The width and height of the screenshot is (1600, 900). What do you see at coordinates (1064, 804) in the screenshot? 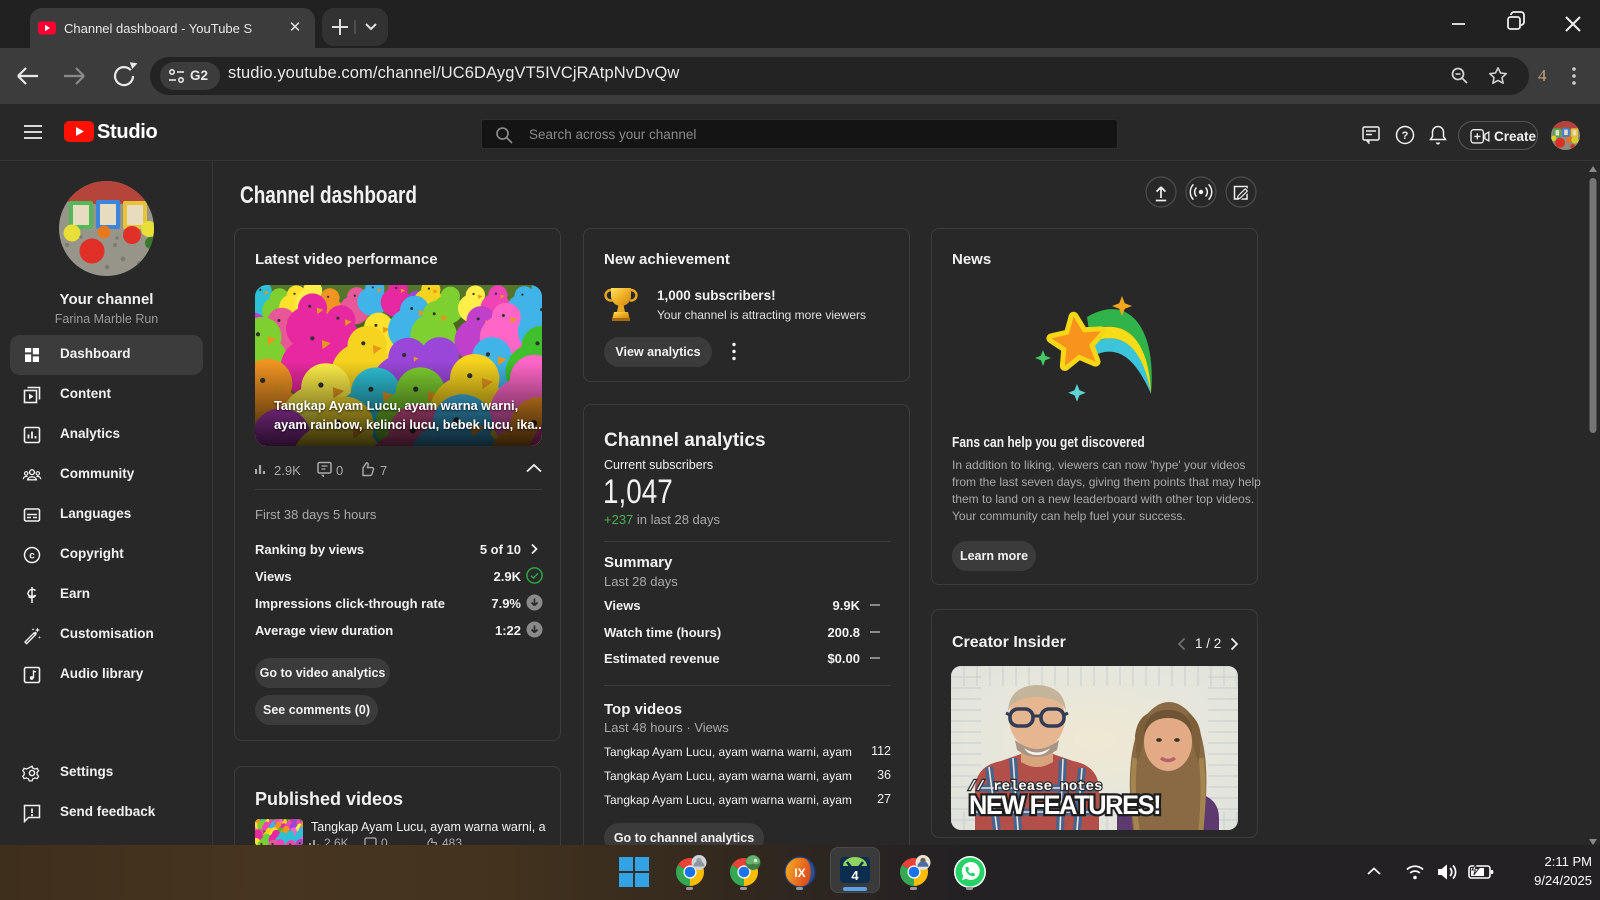
I see `svg-text: NEW FEATURES!` at bounding box center [1064, 804].